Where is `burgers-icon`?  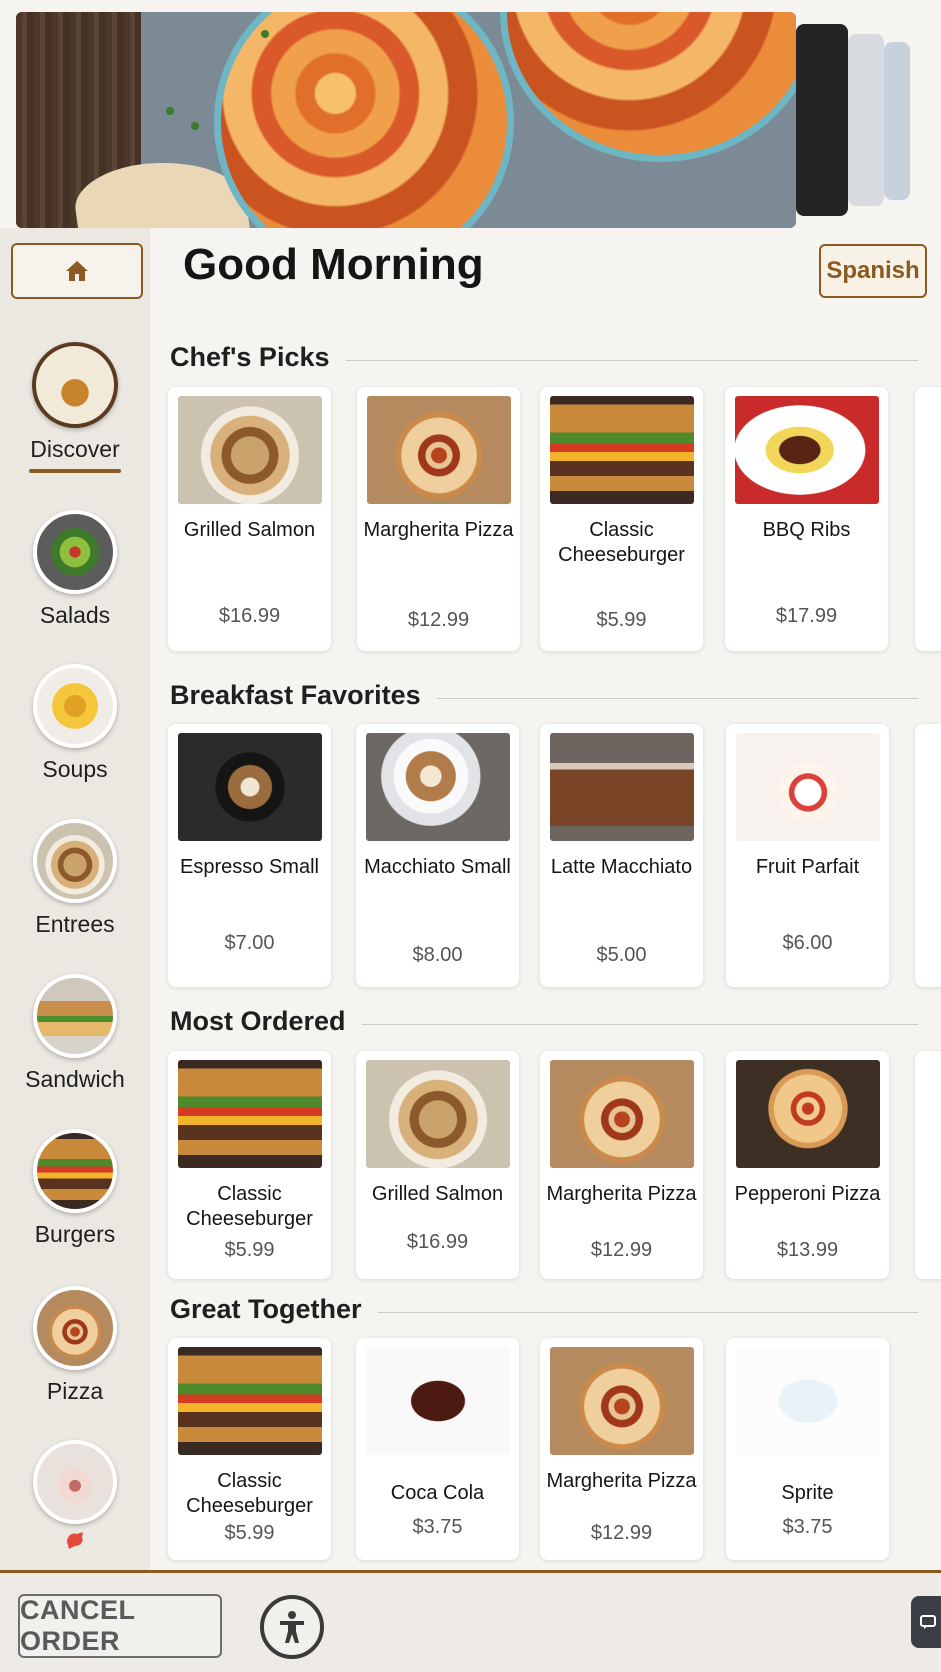
burgers-icon is located at coordinates (75, 1171).